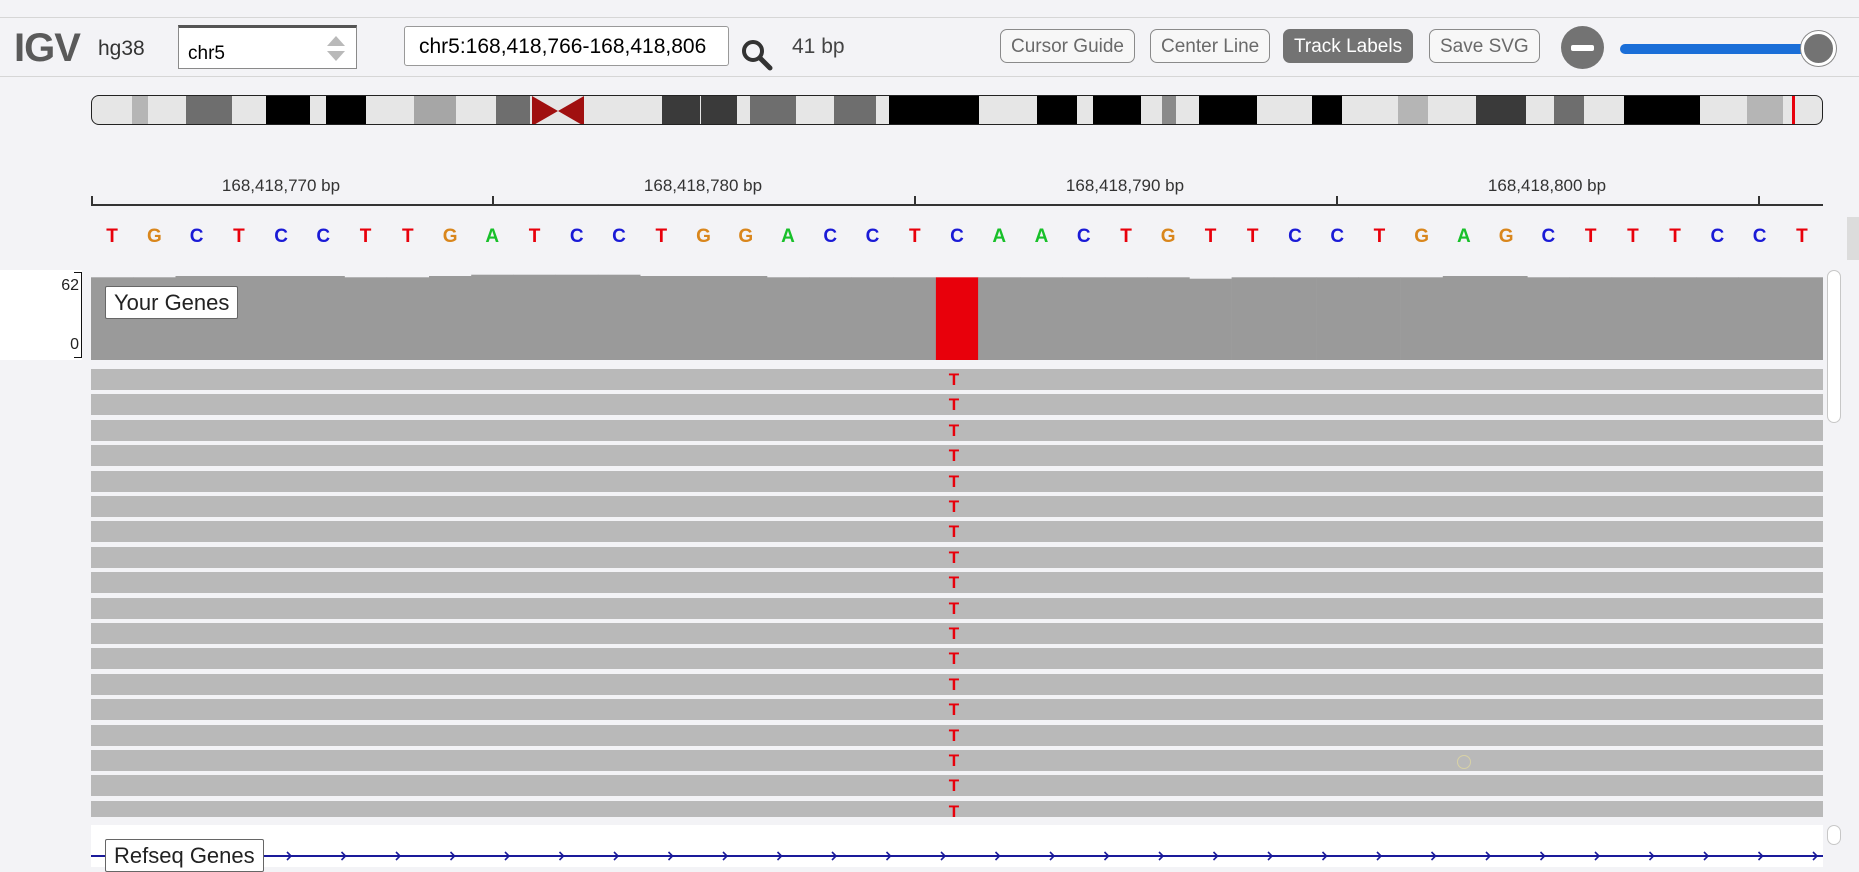 The width and height of the screenshot is (1859, 872). I want to click on sequence-base: A, so click(999, 236).